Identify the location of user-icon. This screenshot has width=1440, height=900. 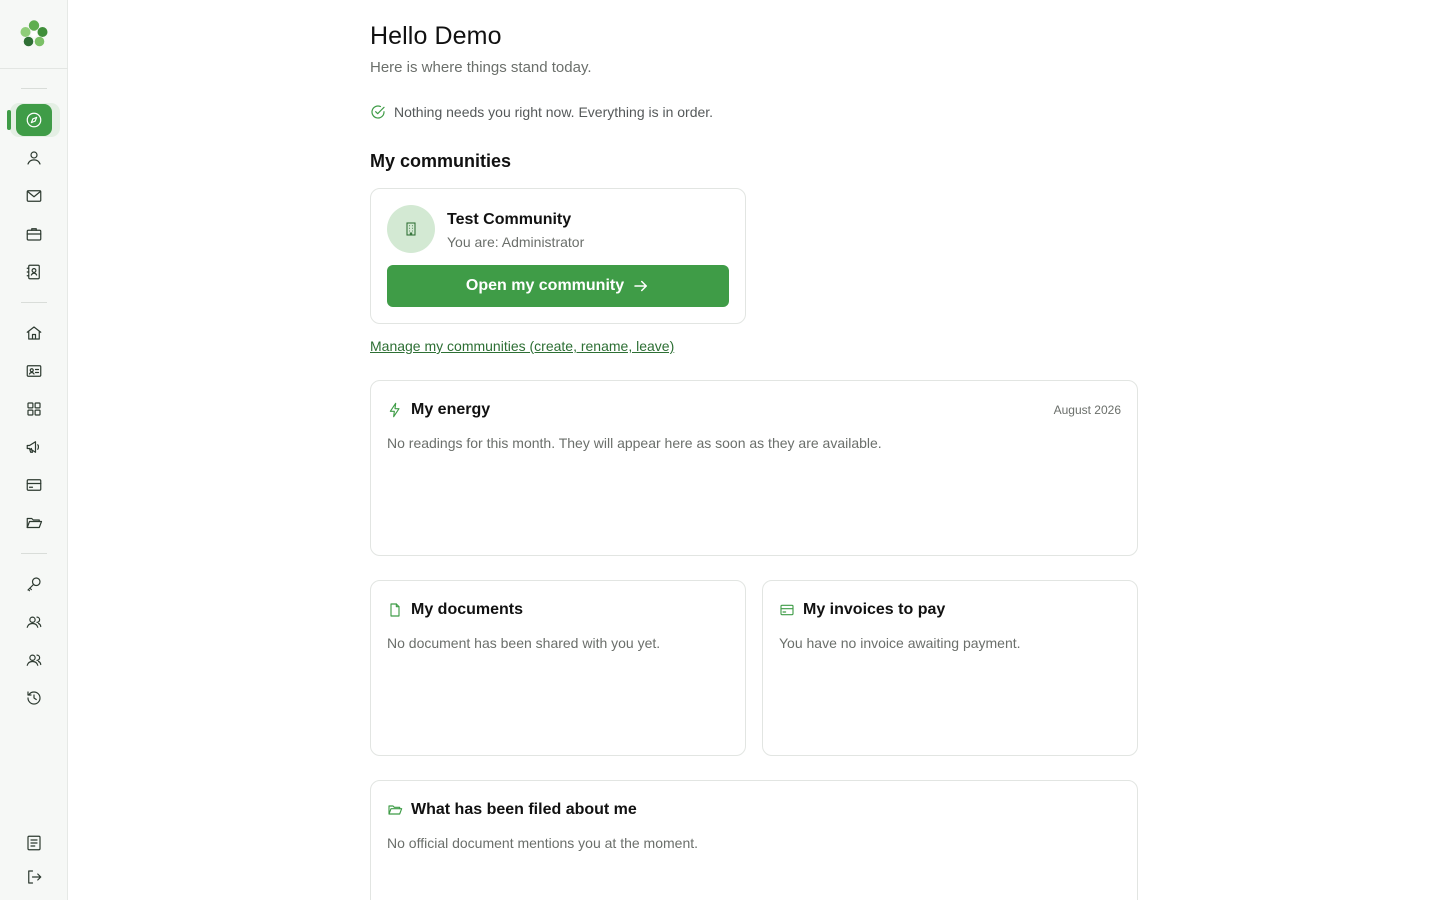
(34, 158).